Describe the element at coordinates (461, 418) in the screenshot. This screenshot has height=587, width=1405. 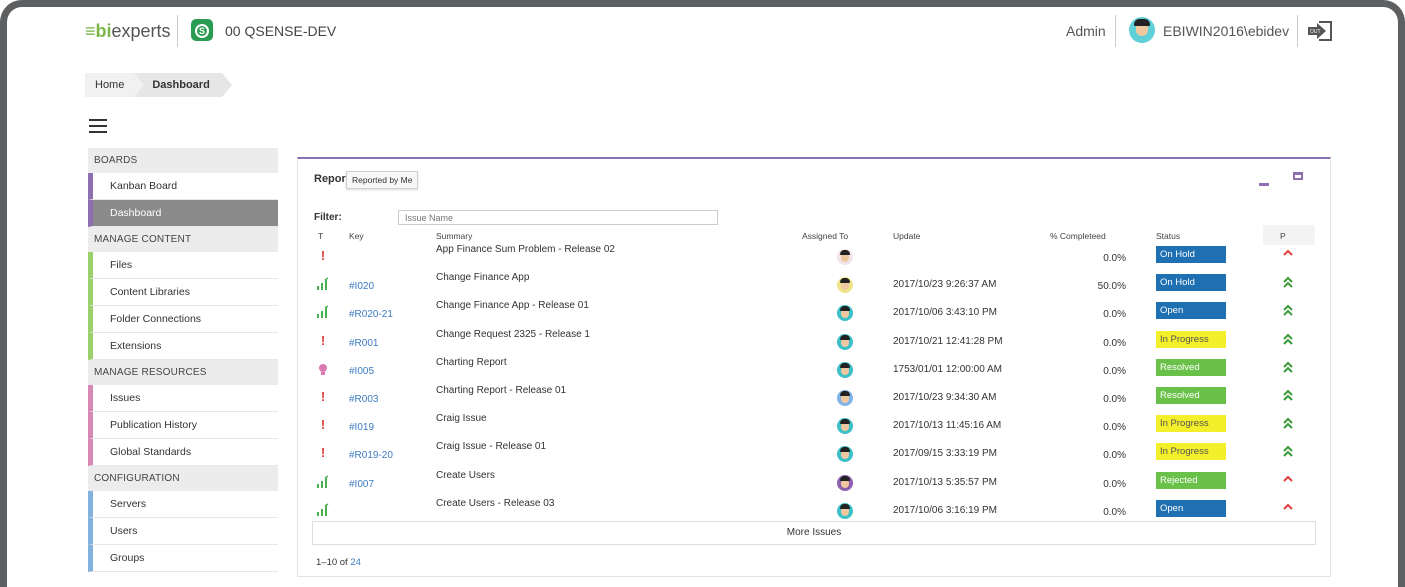
I see `issue-summary: Craig Issue` at that location.